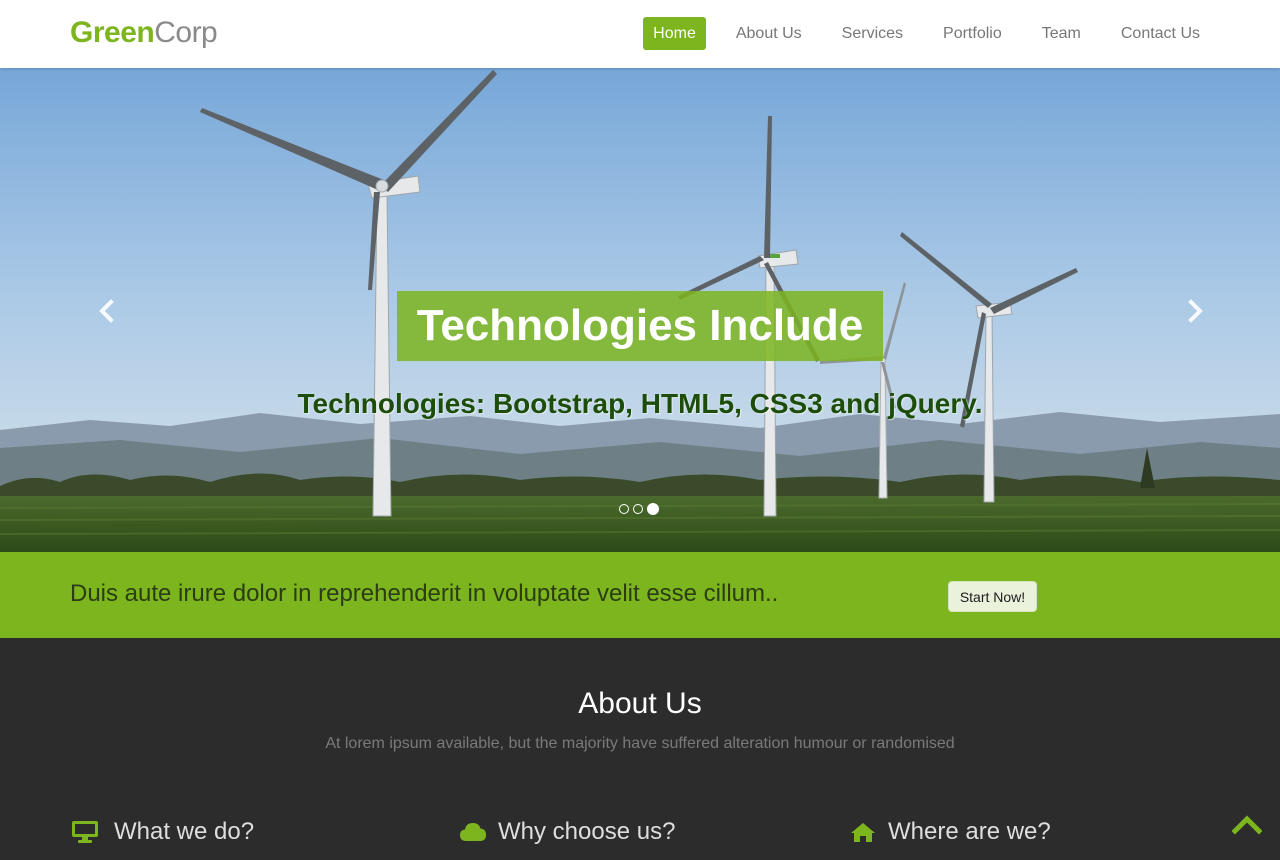 Image resolution: width=1280 pixels, height=860 pixels. I want to click on chevron-left-icon, so click(106, 311).